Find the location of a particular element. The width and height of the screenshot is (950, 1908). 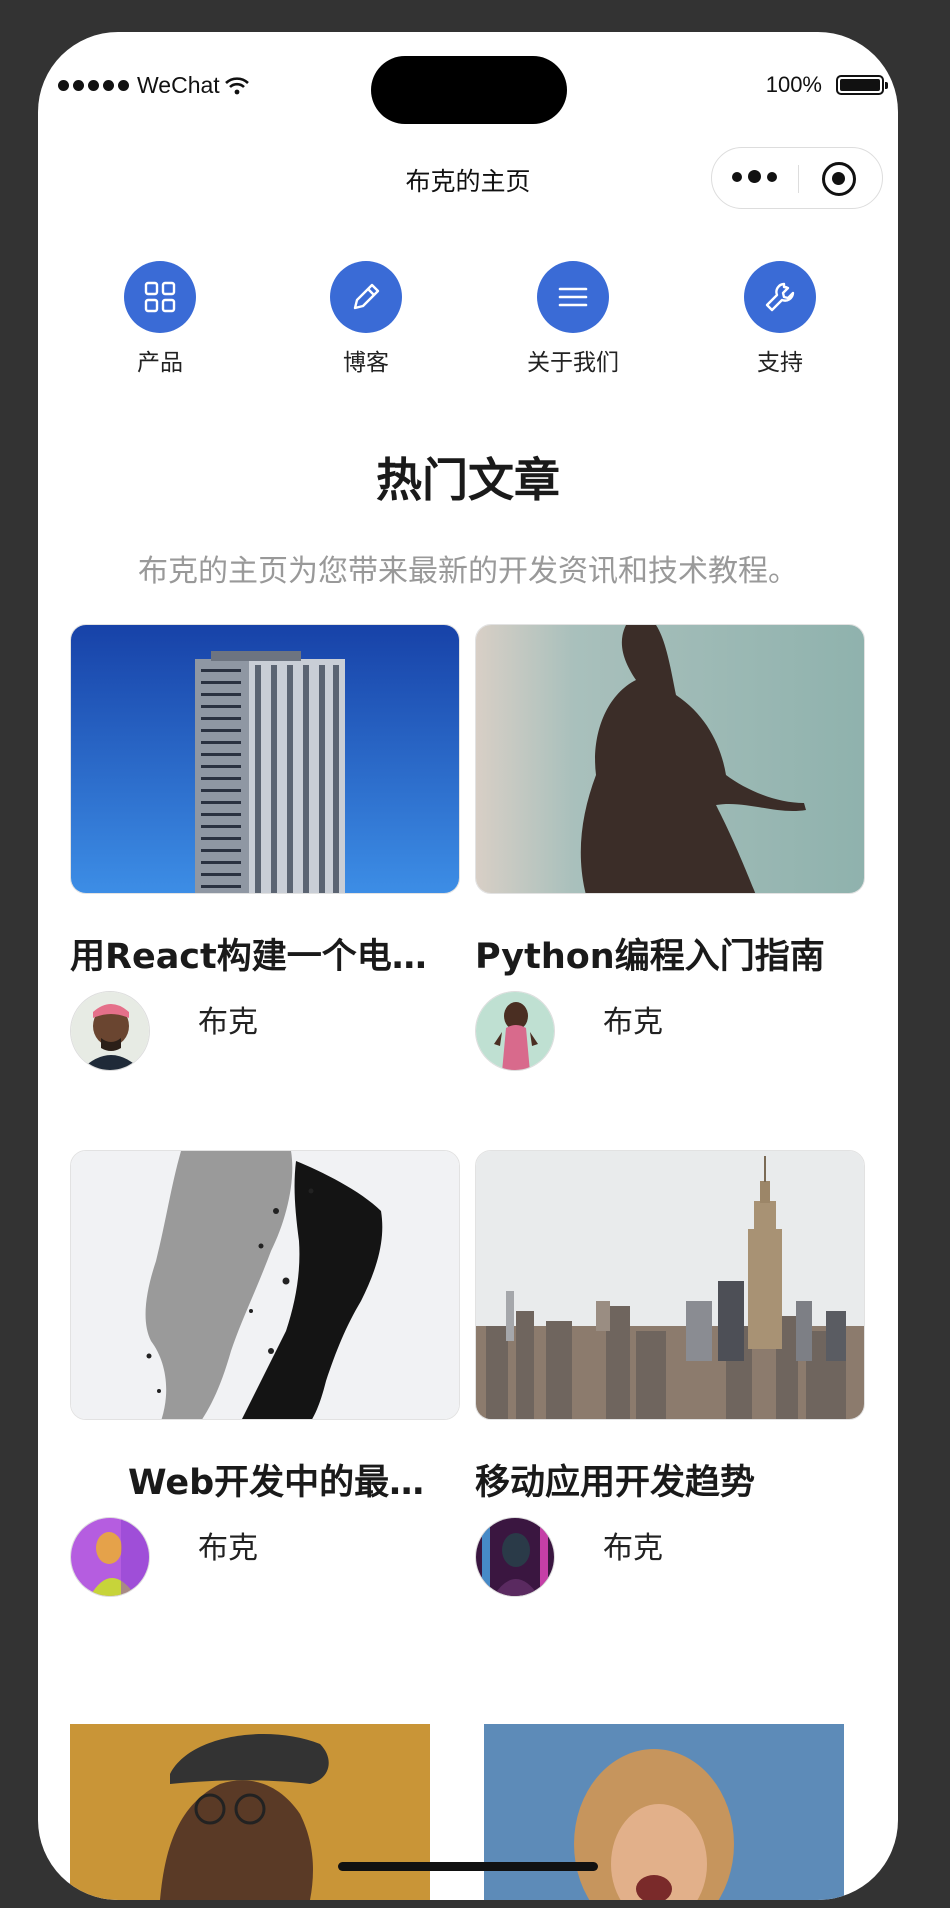

status-right: 100% is located at coordinates (826, 85).